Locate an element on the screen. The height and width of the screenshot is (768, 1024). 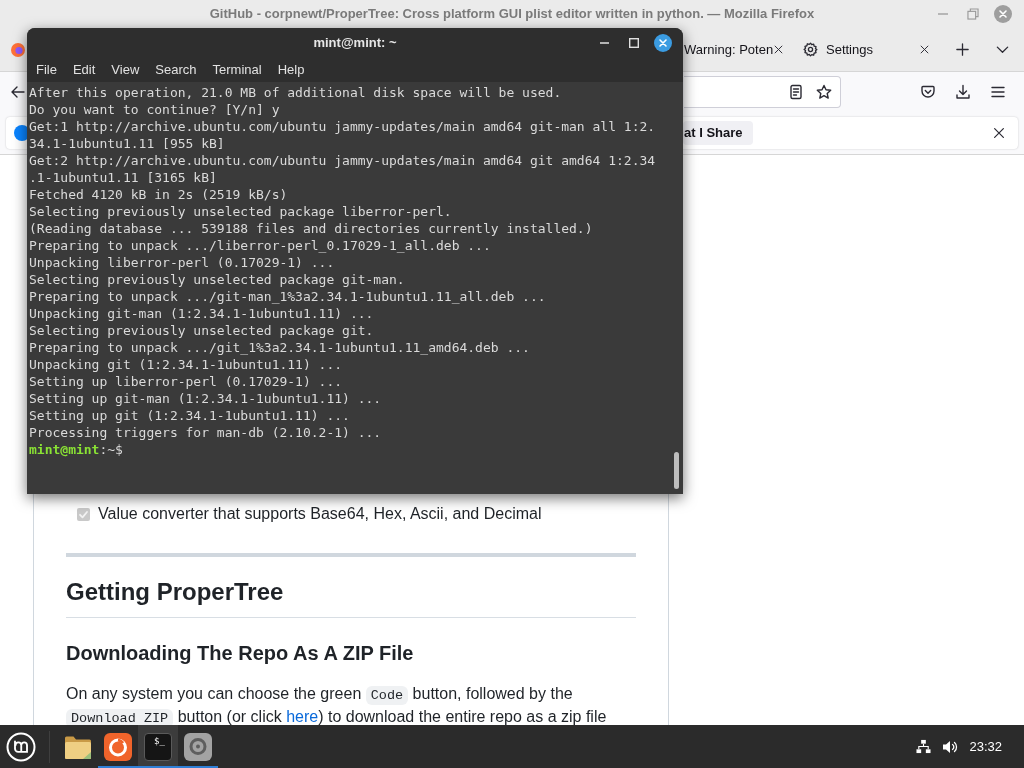
terminal-line: Get:1 http://archive.ubuntu.com/ubuntu jammy-updates/main amd64 git-man all 1:2. is located at coordinates (342, 126).